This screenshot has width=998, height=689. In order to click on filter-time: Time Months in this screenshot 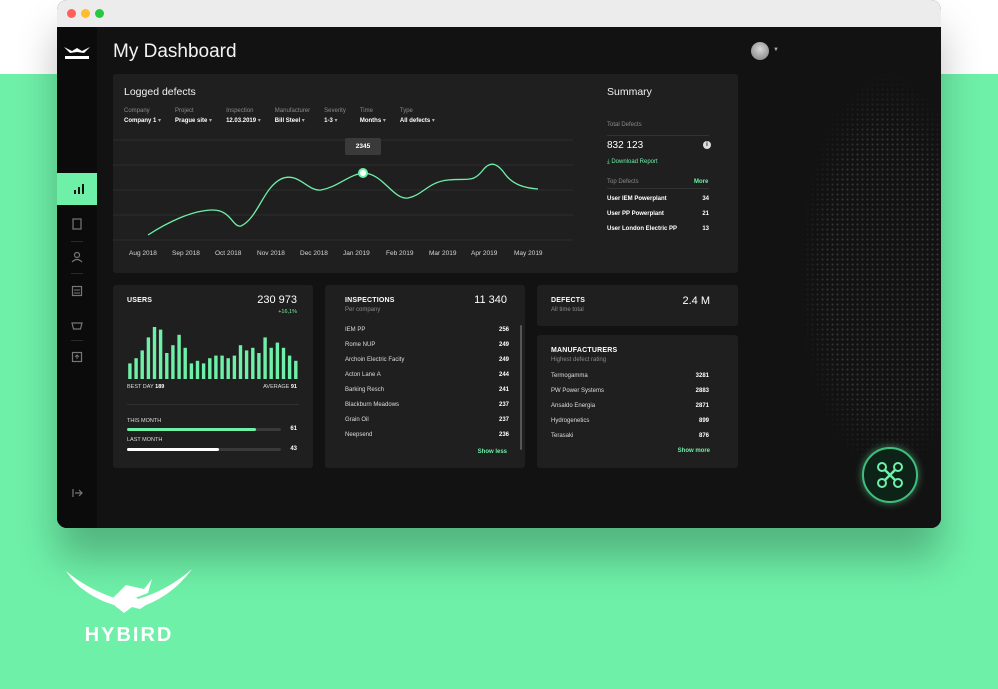, I will do `click(373, 116)`.